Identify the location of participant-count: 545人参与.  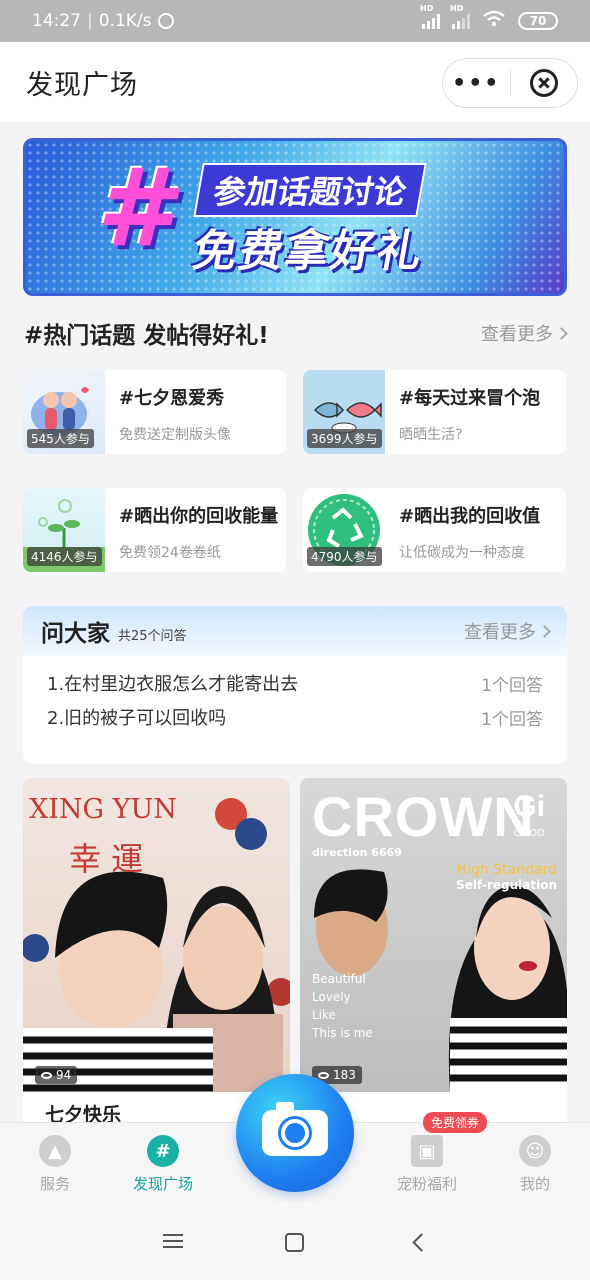
(60, 438).